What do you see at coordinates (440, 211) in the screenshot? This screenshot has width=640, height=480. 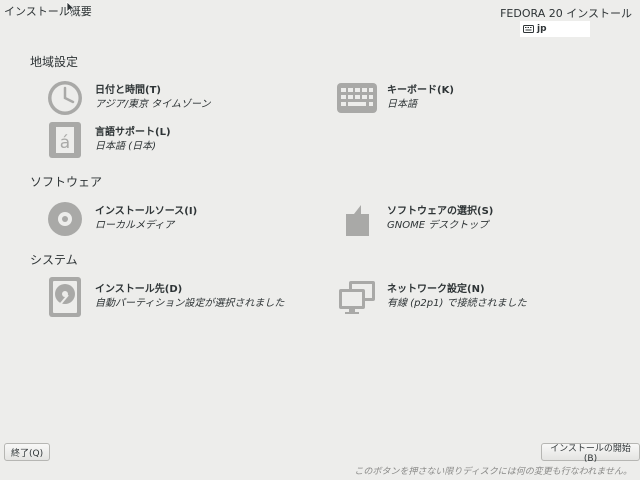 I see `spoke-software-title: ソフトウェアの選択(S)` at bounding box center [440, 211].